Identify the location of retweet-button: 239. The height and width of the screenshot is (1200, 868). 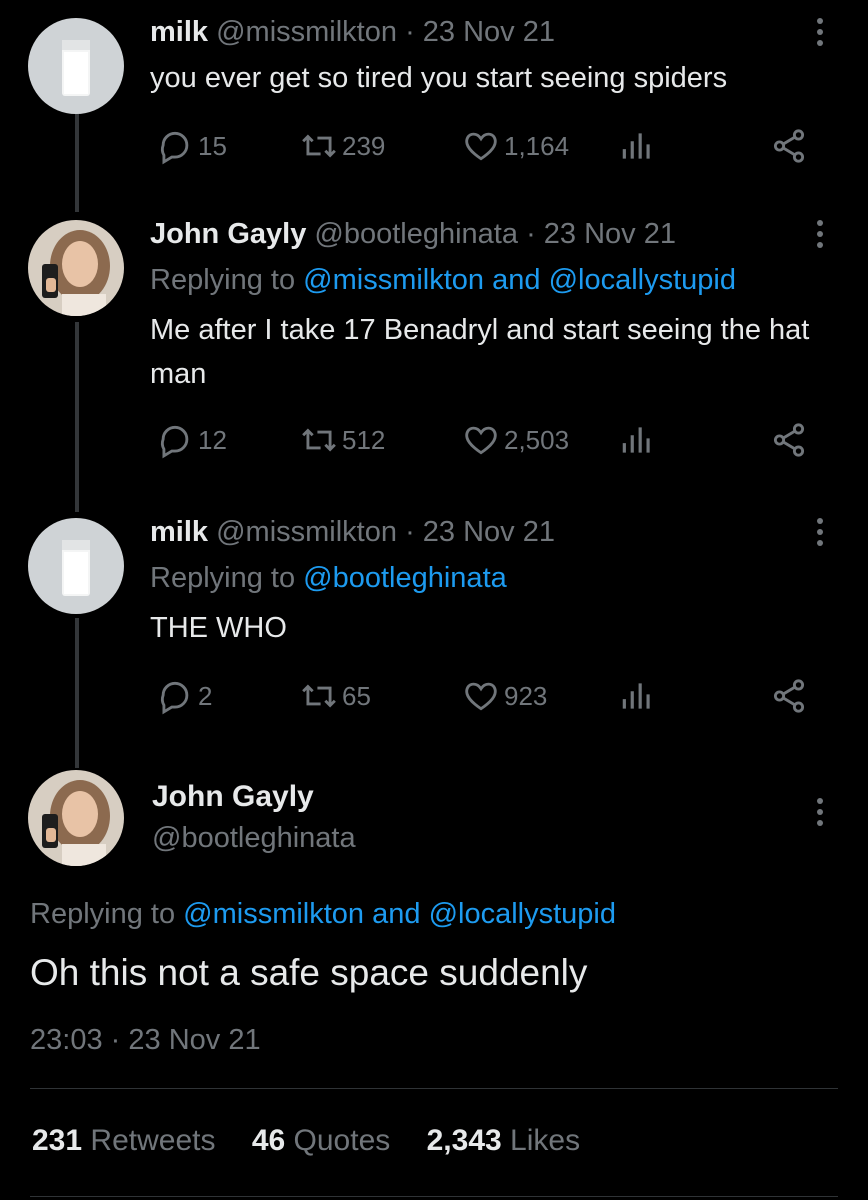
(342, 146).